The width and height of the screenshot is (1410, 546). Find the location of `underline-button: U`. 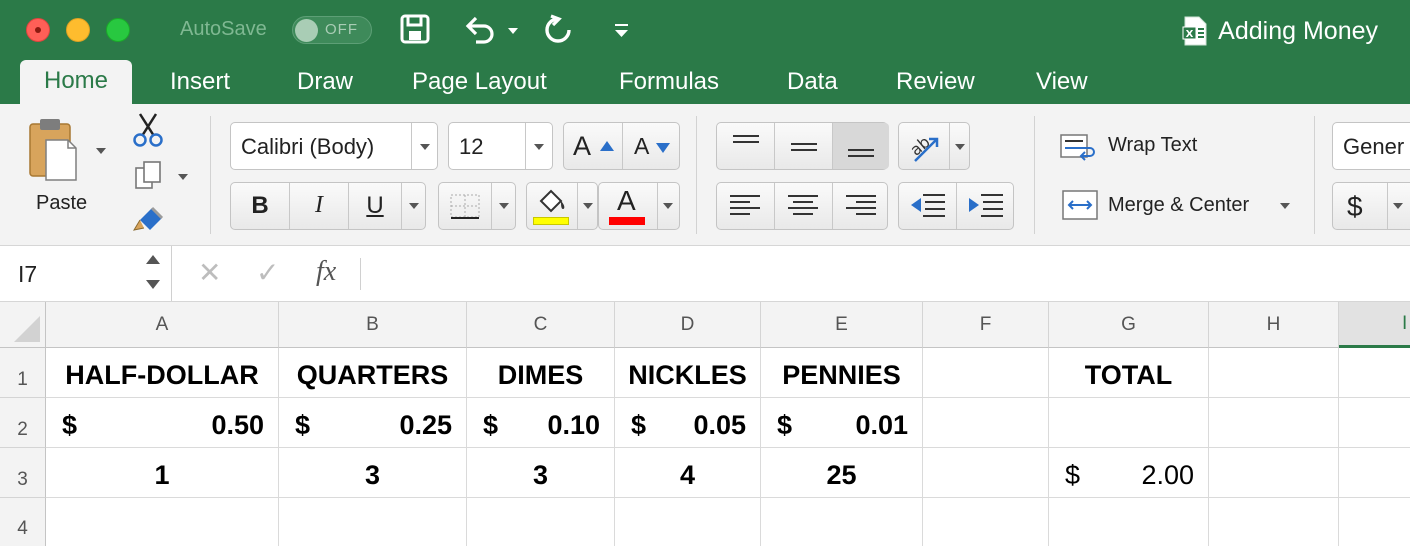

underline-button: U is located at coordinates (375, 206).